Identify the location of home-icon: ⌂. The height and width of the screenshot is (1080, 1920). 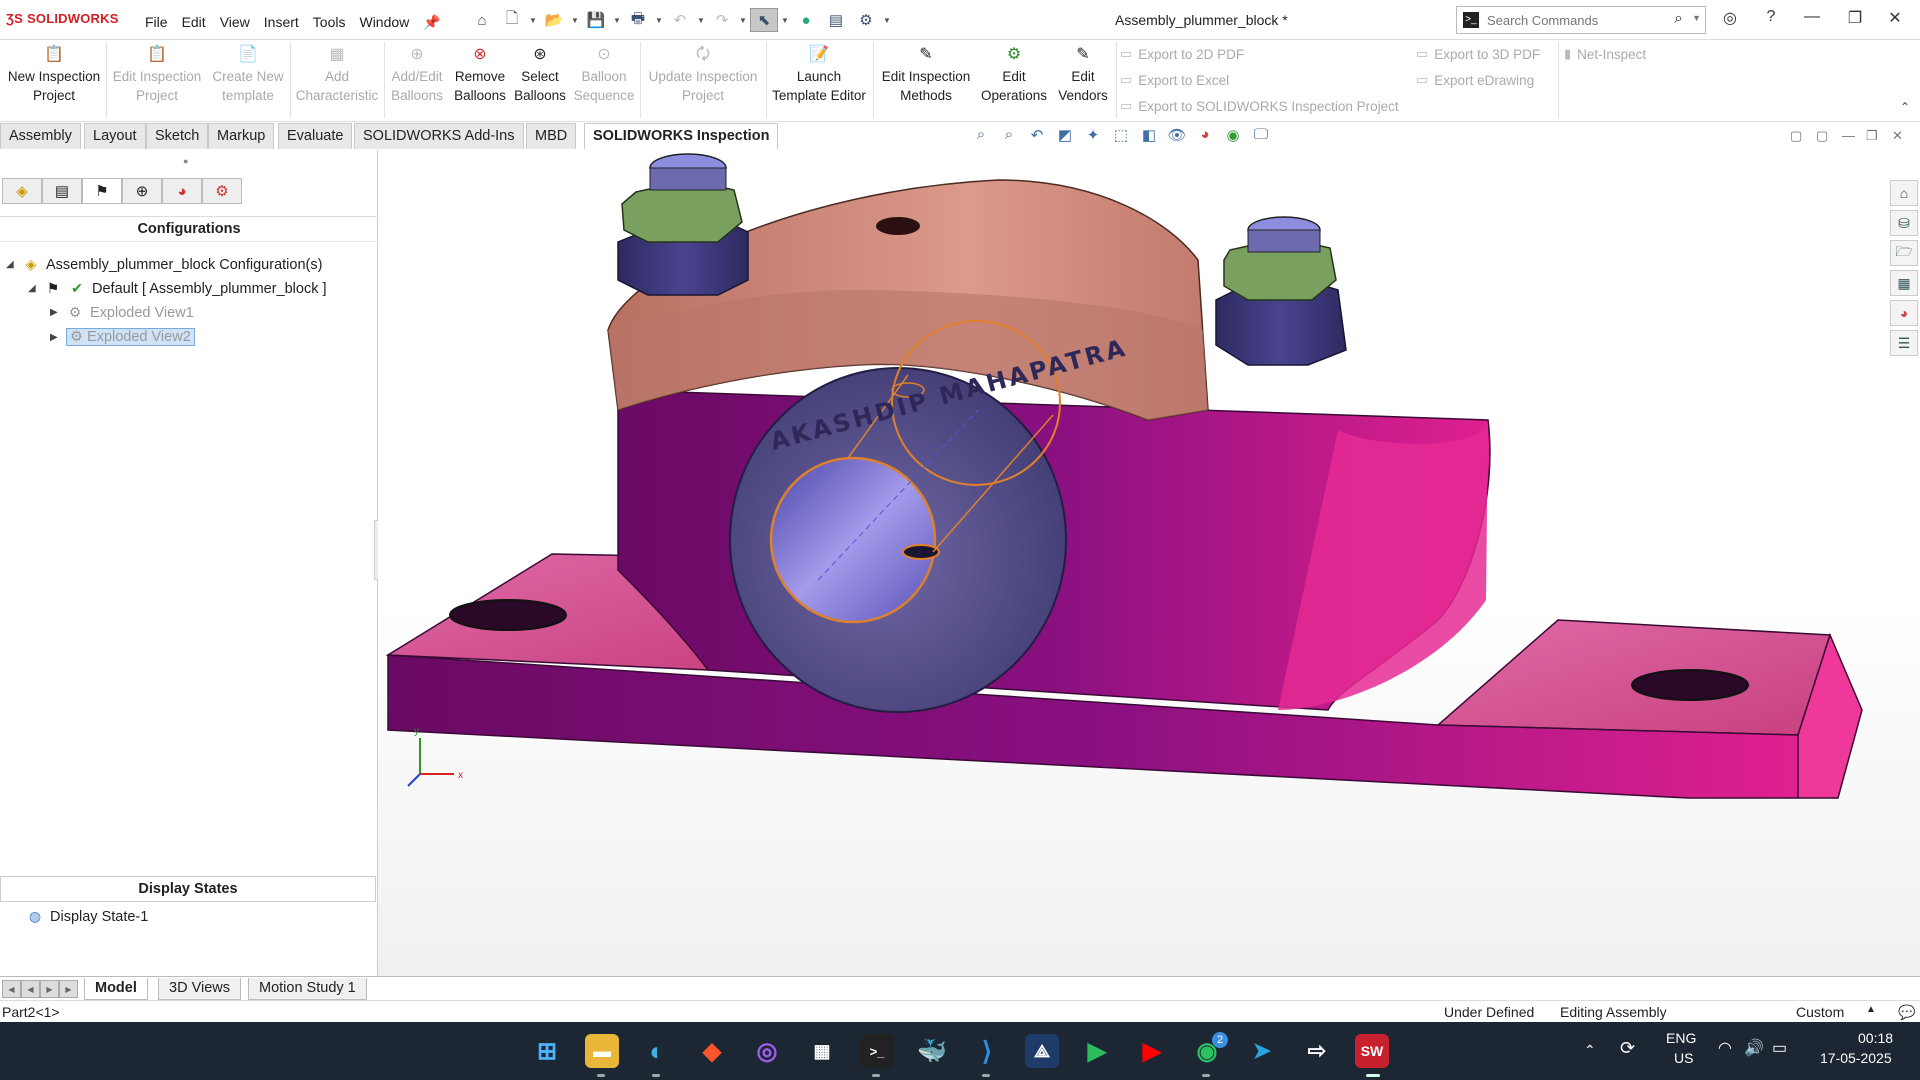
(482, 20).